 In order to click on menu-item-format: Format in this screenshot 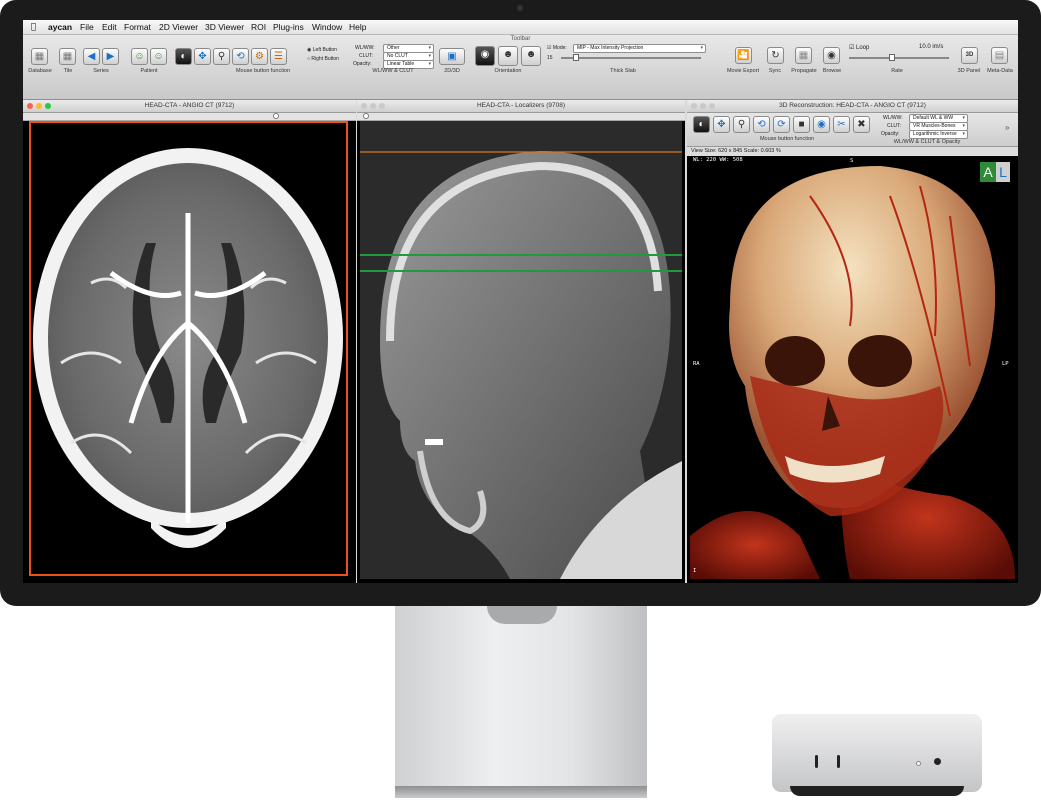, I will do `click(137, 27)`.